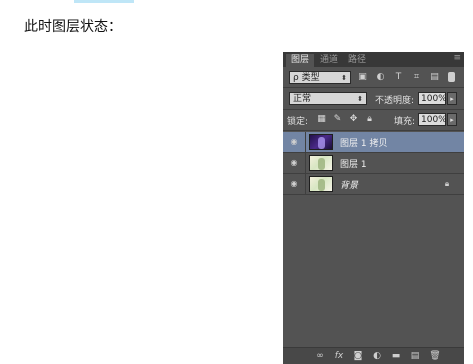 This screenshot has width=473, height=364. Describe the element at coordinates (298, 122) in the screenshot. I see `lock-label: 锁定:` at that location.